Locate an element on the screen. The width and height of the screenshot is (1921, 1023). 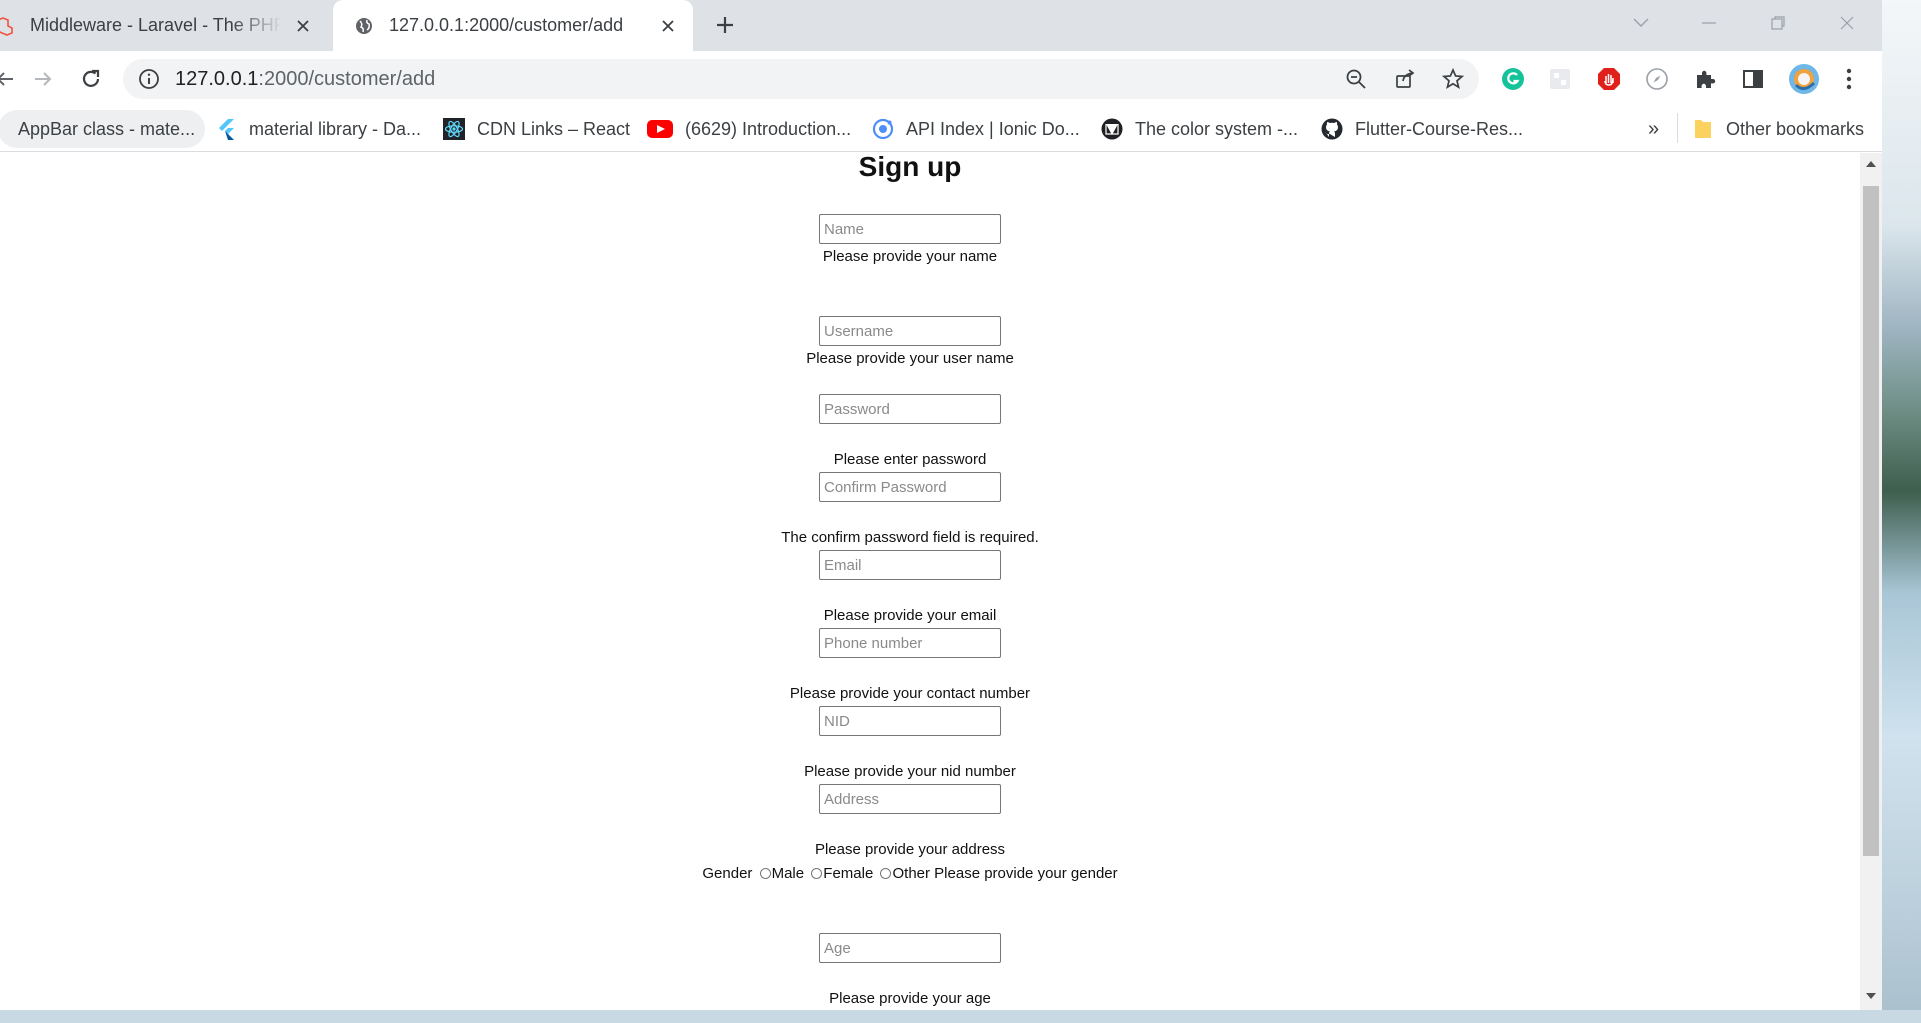
tab-search-icon is located at coordinates (1641, 23).